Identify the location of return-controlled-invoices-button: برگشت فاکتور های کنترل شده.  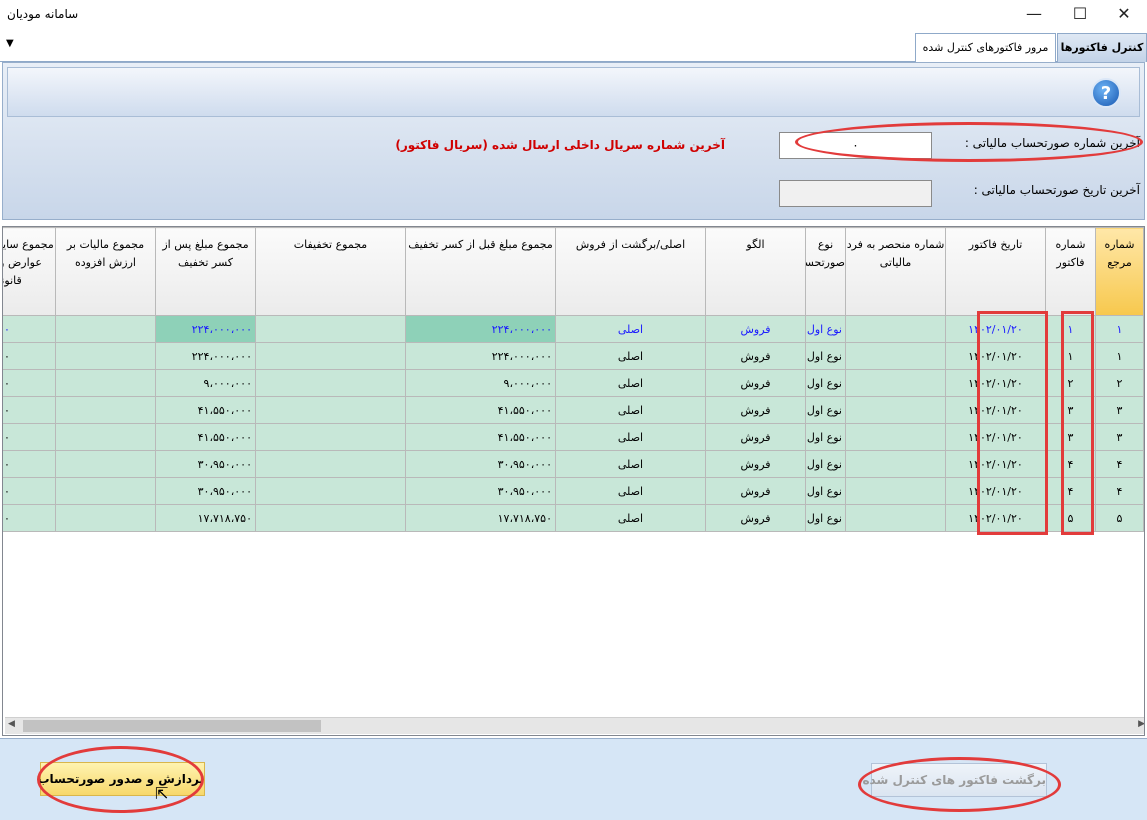
(954, 780).